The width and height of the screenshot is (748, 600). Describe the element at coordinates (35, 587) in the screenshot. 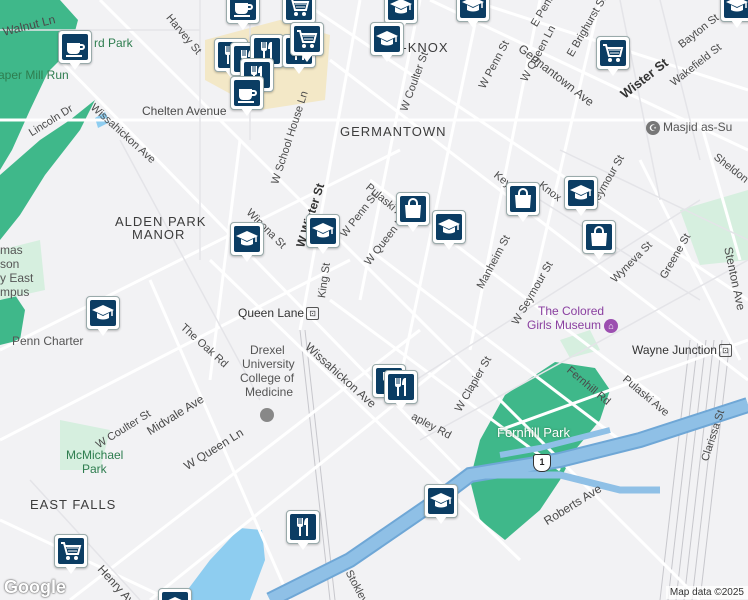

I see `google-logo: Google` at that location.